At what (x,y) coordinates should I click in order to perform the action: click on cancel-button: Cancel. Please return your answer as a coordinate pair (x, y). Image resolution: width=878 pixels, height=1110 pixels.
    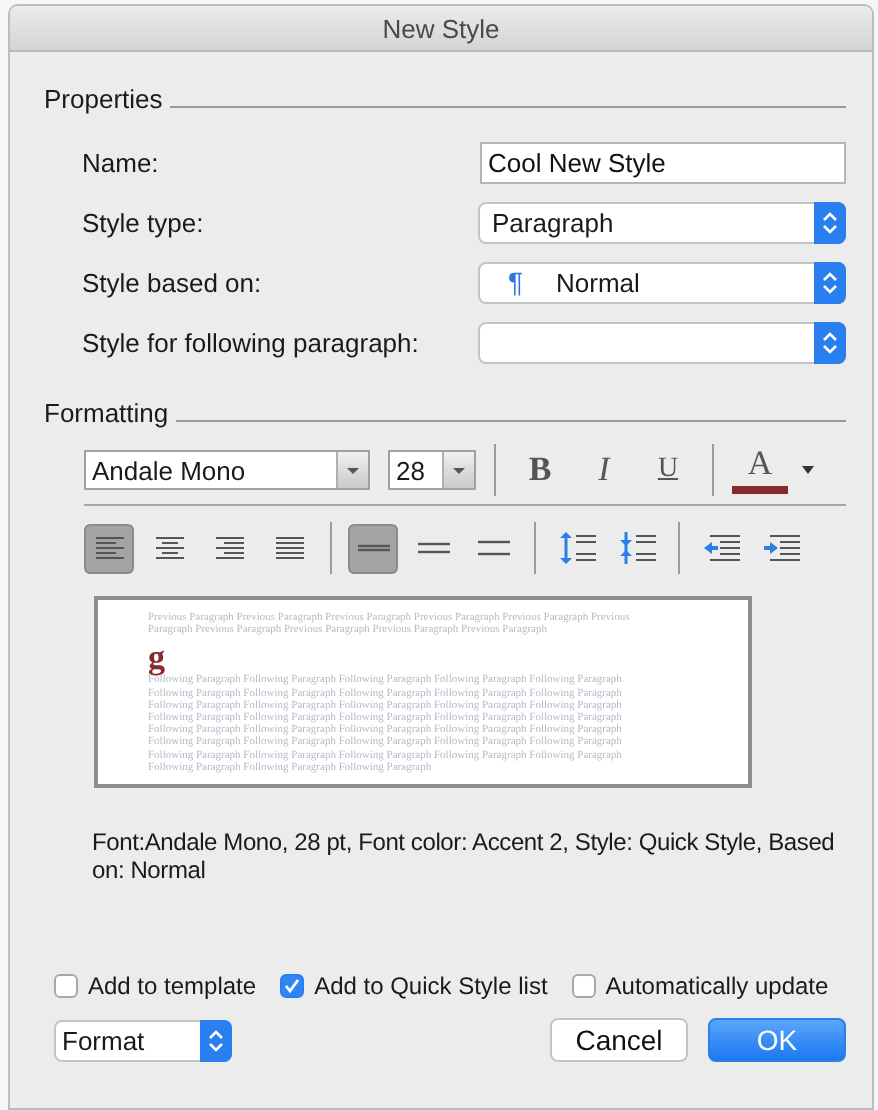
    Looking at the image, I should click on (619, 1040).